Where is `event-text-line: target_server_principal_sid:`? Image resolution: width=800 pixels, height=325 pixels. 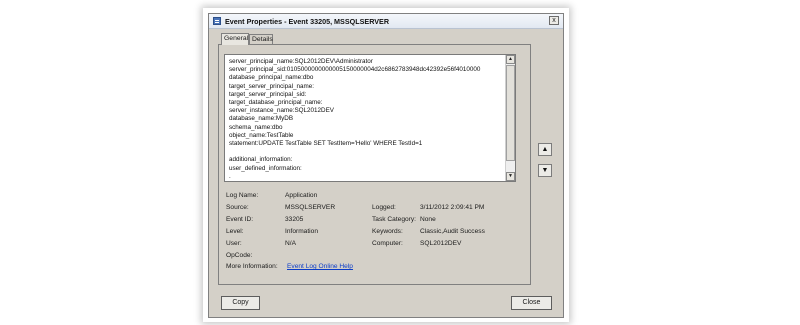
event-text-line: target_server_principal_sid: is located at coordinates (268, 94).